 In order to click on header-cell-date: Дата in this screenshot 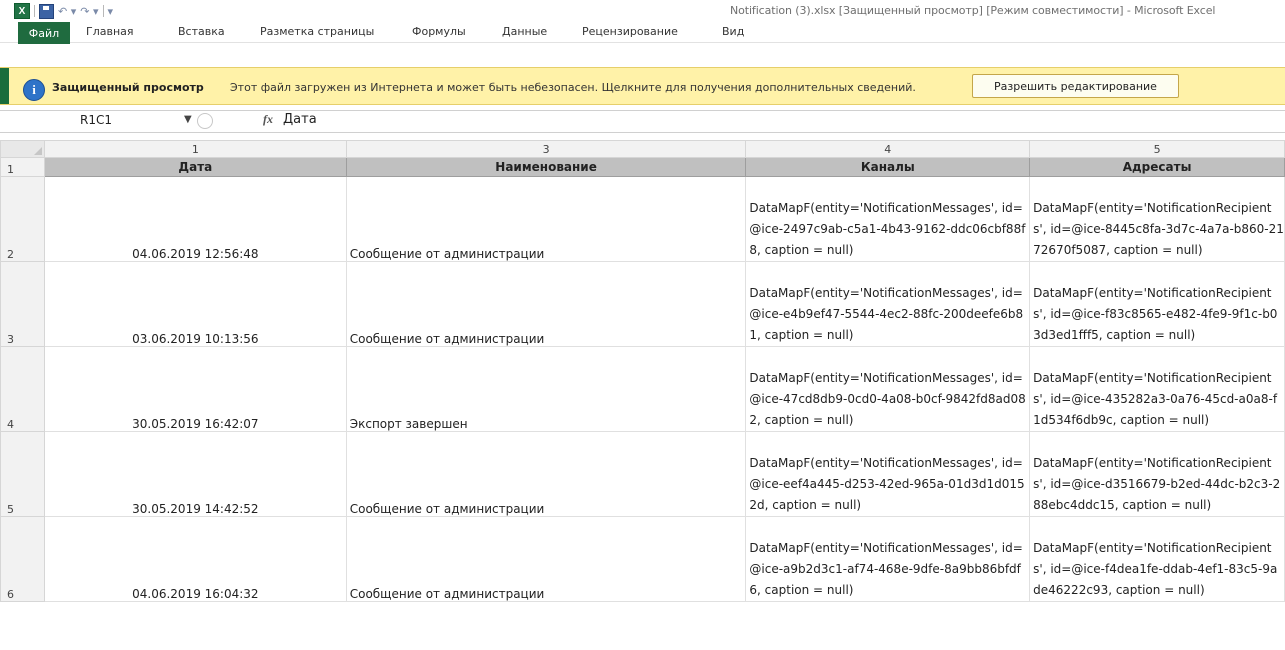, I will do `click(195, 167)`.